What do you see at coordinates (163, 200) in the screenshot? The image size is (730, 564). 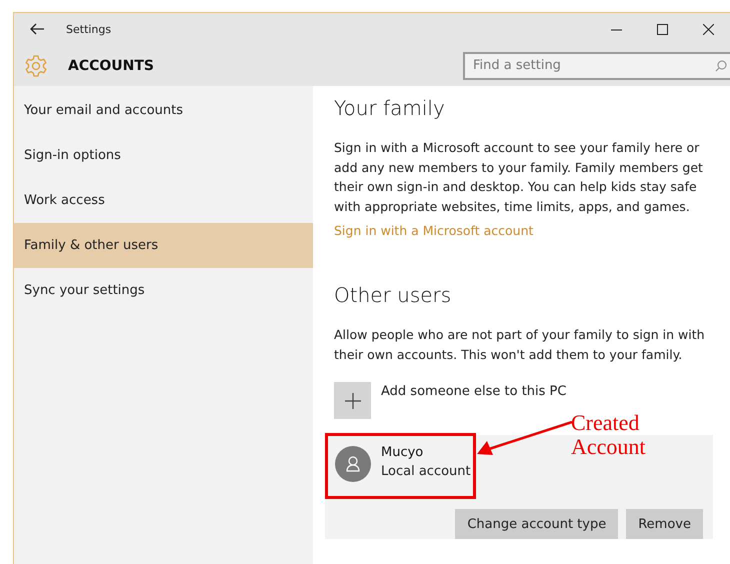 I see `sidebar-item: Work access` at bounding box center [163, 200].